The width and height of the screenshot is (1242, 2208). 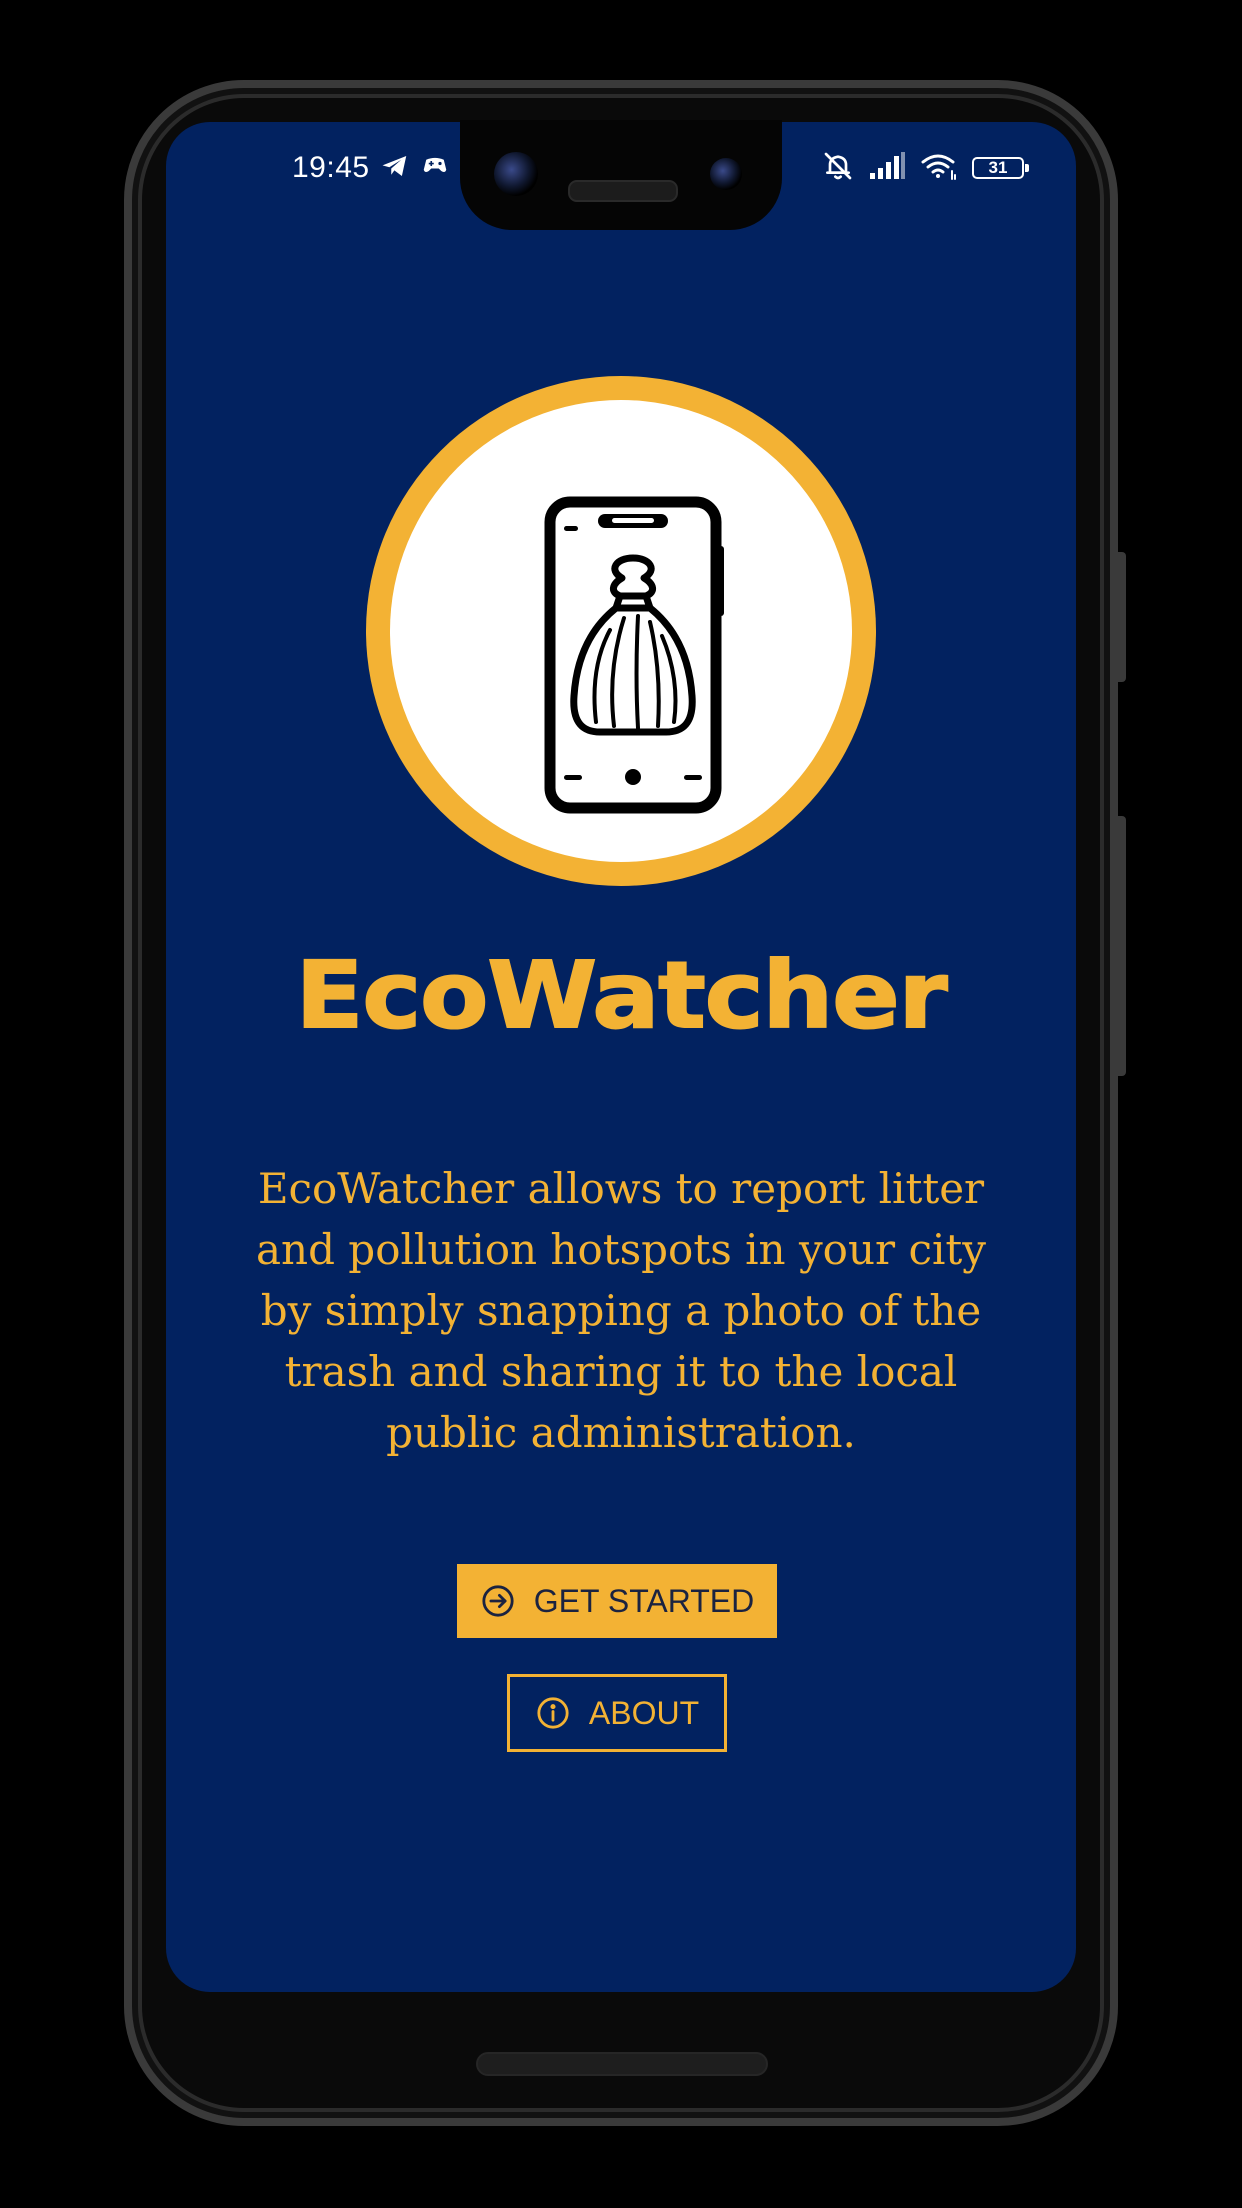 I want to click on get-started-button: GET STARTED, so click(x=617, y=1601).